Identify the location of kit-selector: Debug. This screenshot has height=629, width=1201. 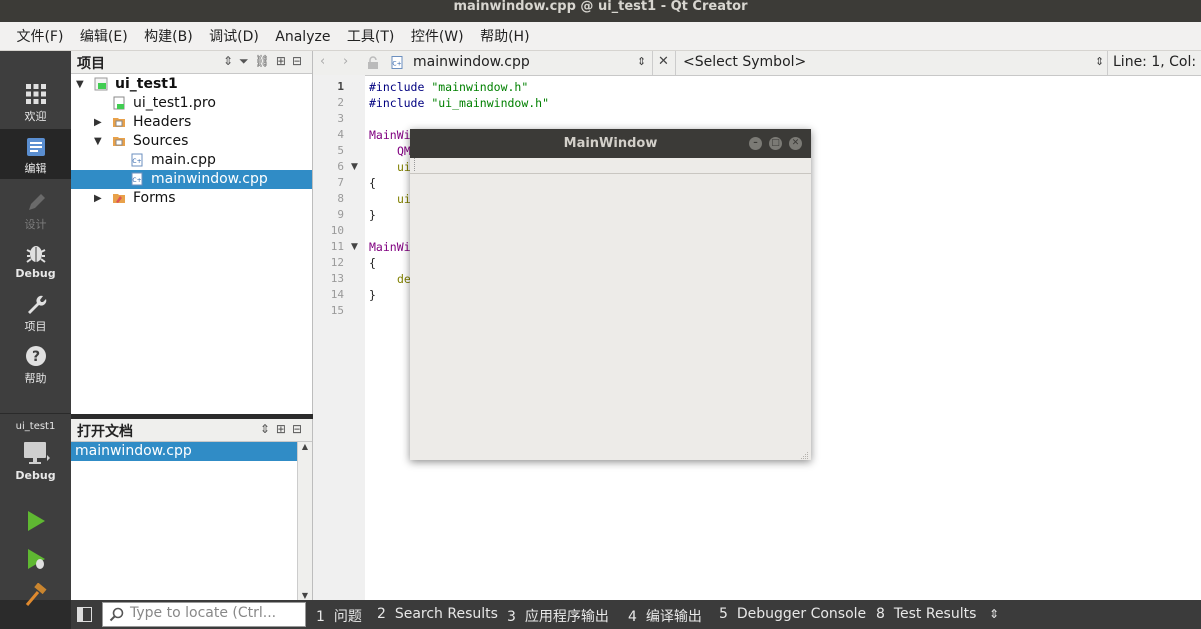
(35, 461).